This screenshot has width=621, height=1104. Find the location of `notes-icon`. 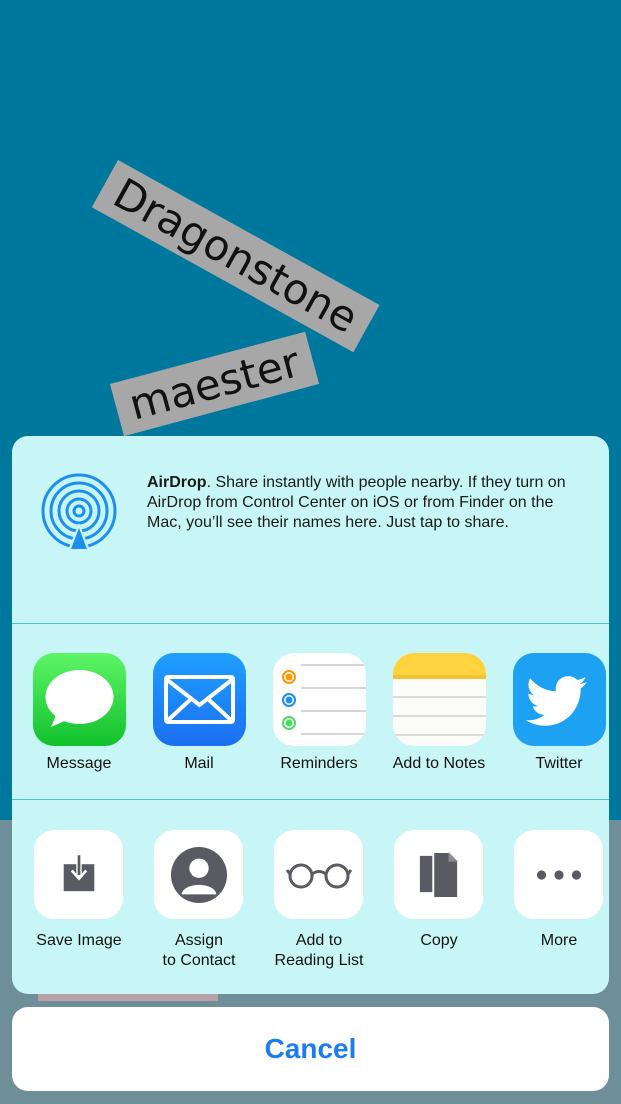

notes-icon is located at coordinates (439, 699).